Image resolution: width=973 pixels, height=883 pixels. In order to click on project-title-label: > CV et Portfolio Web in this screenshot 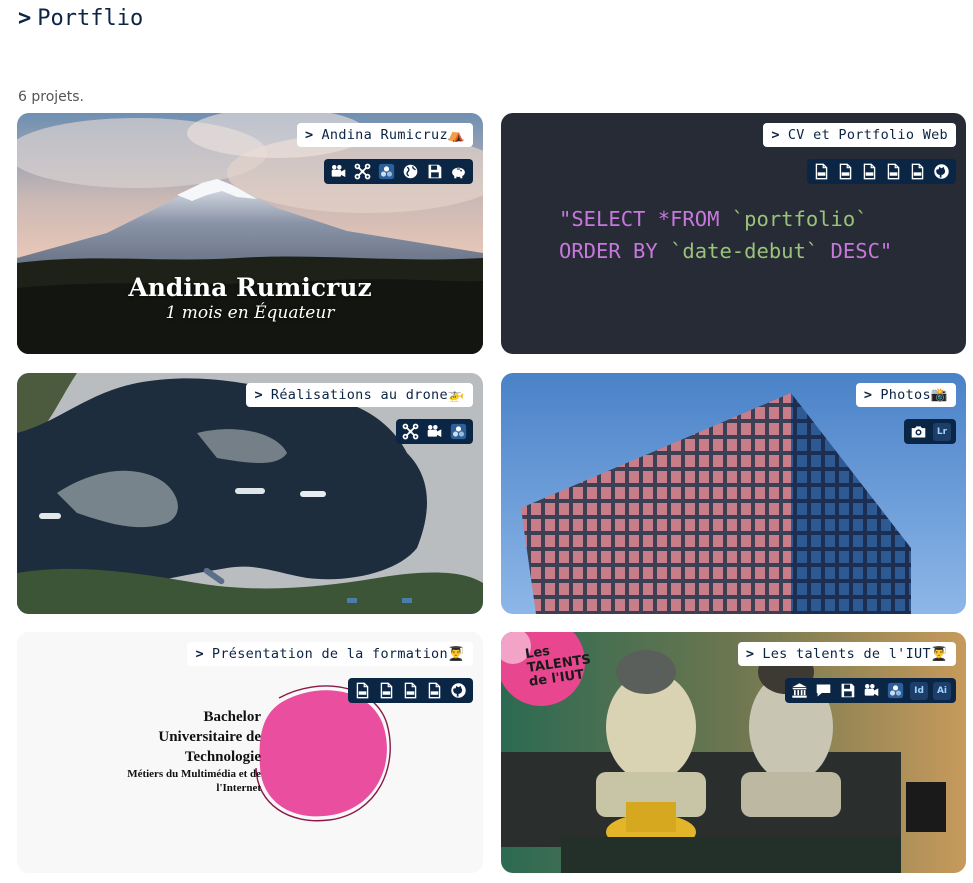, I will do `click(859, 135)`.